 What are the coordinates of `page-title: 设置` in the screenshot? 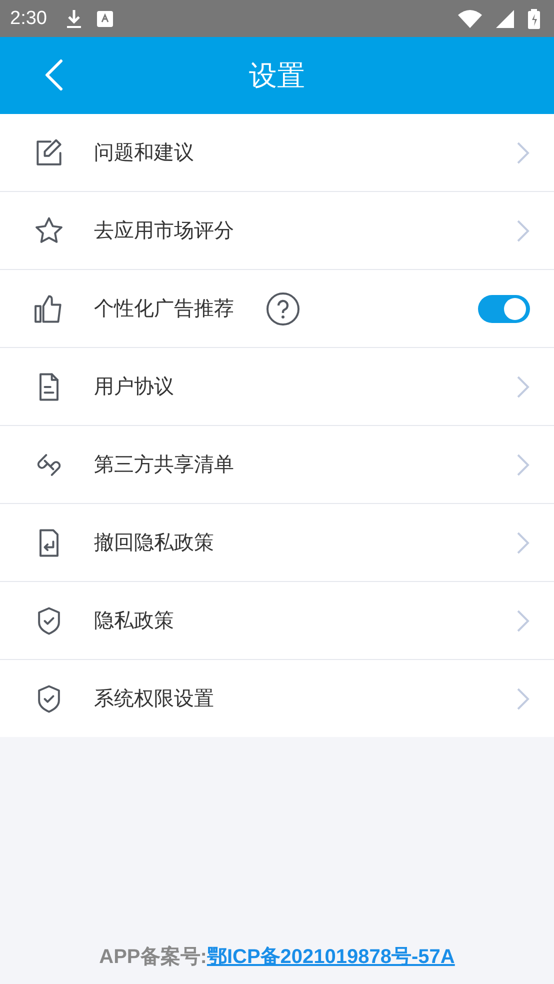 It's located at (277, 76).